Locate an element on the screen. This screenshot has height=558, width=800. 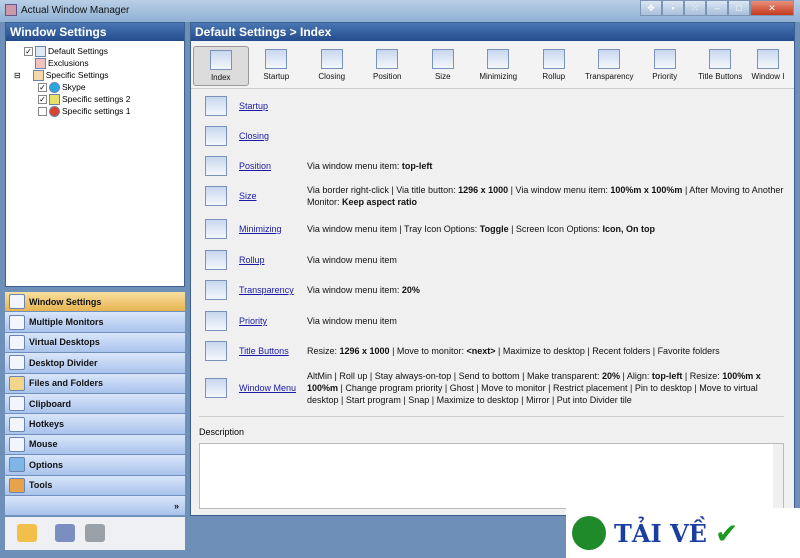
left-panel-title: Window Settings is located at coordinates (95, 32).